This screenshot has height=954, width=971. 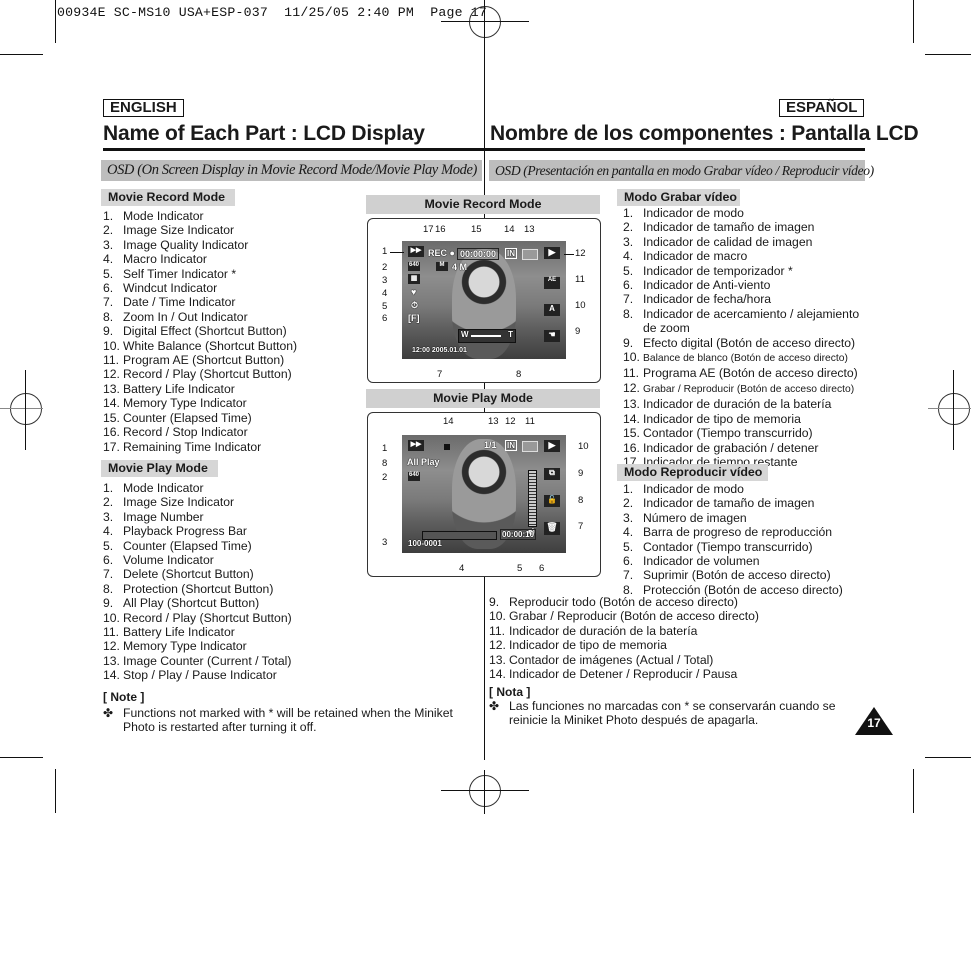 I want to click on self-timer-icon: ⏱, so click(x=415, y=305).